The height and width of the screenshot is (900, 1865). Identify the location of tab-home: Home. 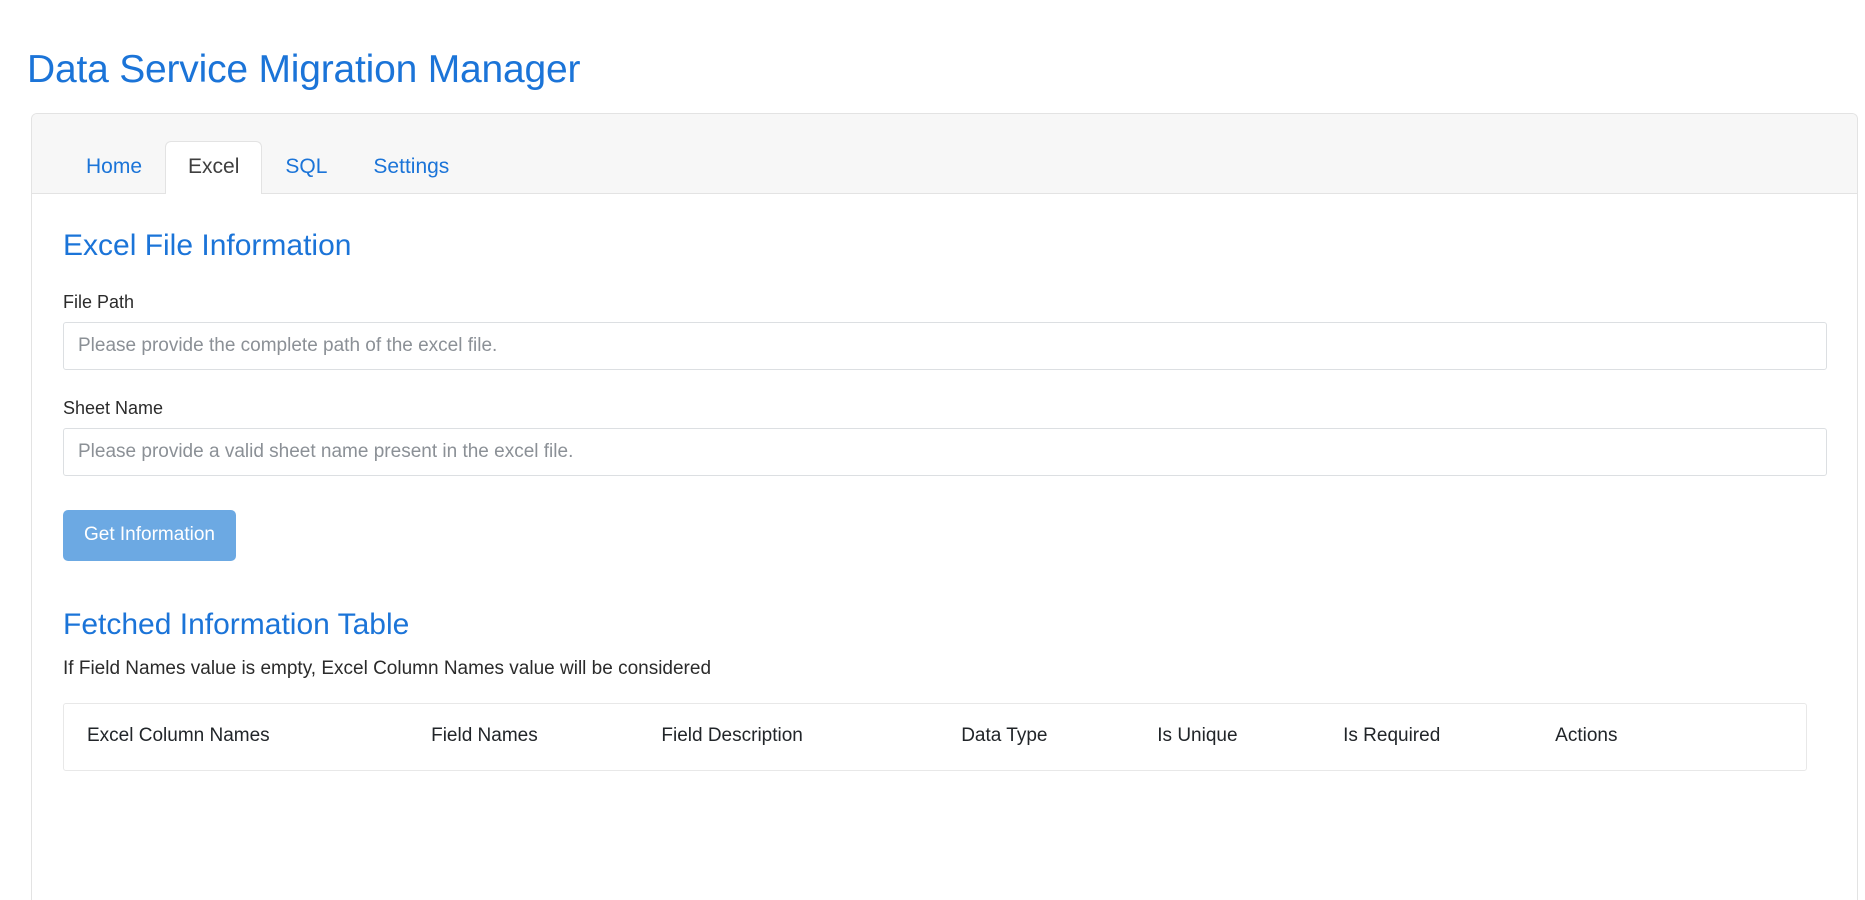
(114, 167).